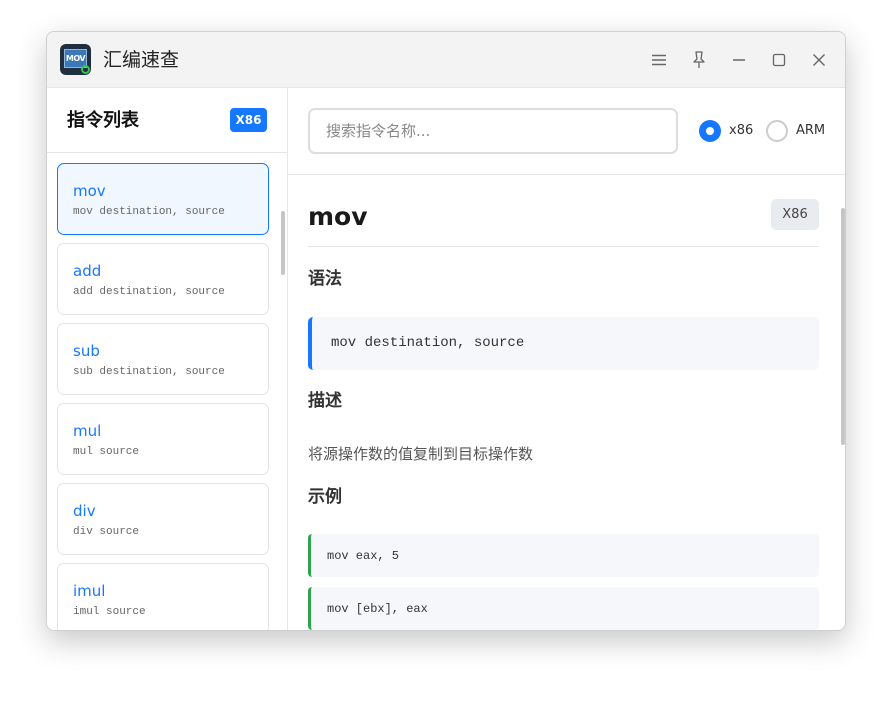 The width and height of the screenshot is (892, 712). What do you see at coordinates (428, 343) in the screenshot?
I see `syntax-text: mov destination, source` at bounding box center [428, 343].